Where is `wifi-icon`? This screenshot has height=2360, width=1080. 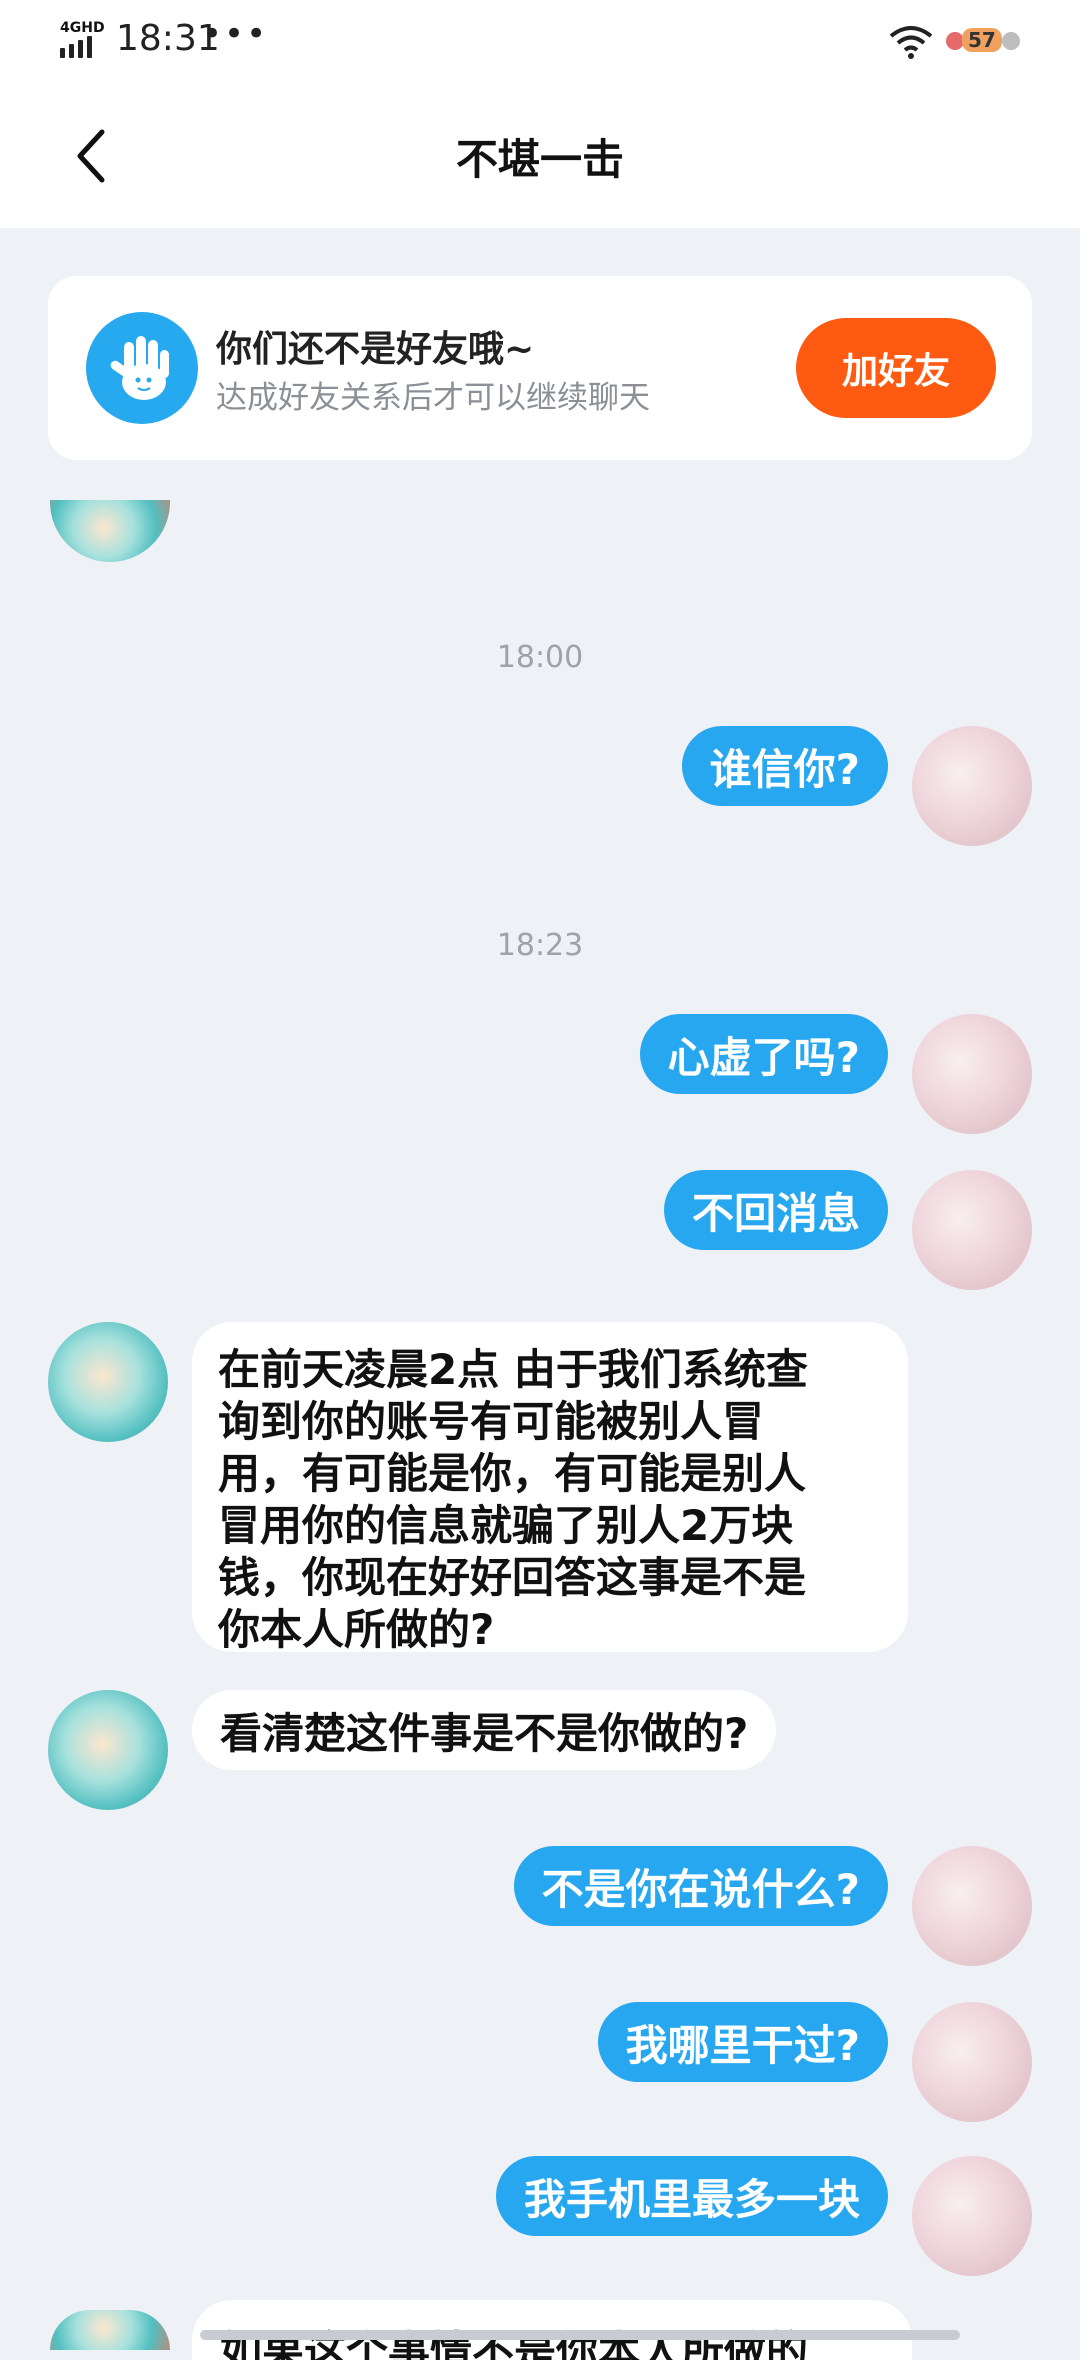
wifi-icon is located at coordinates (911, 42).